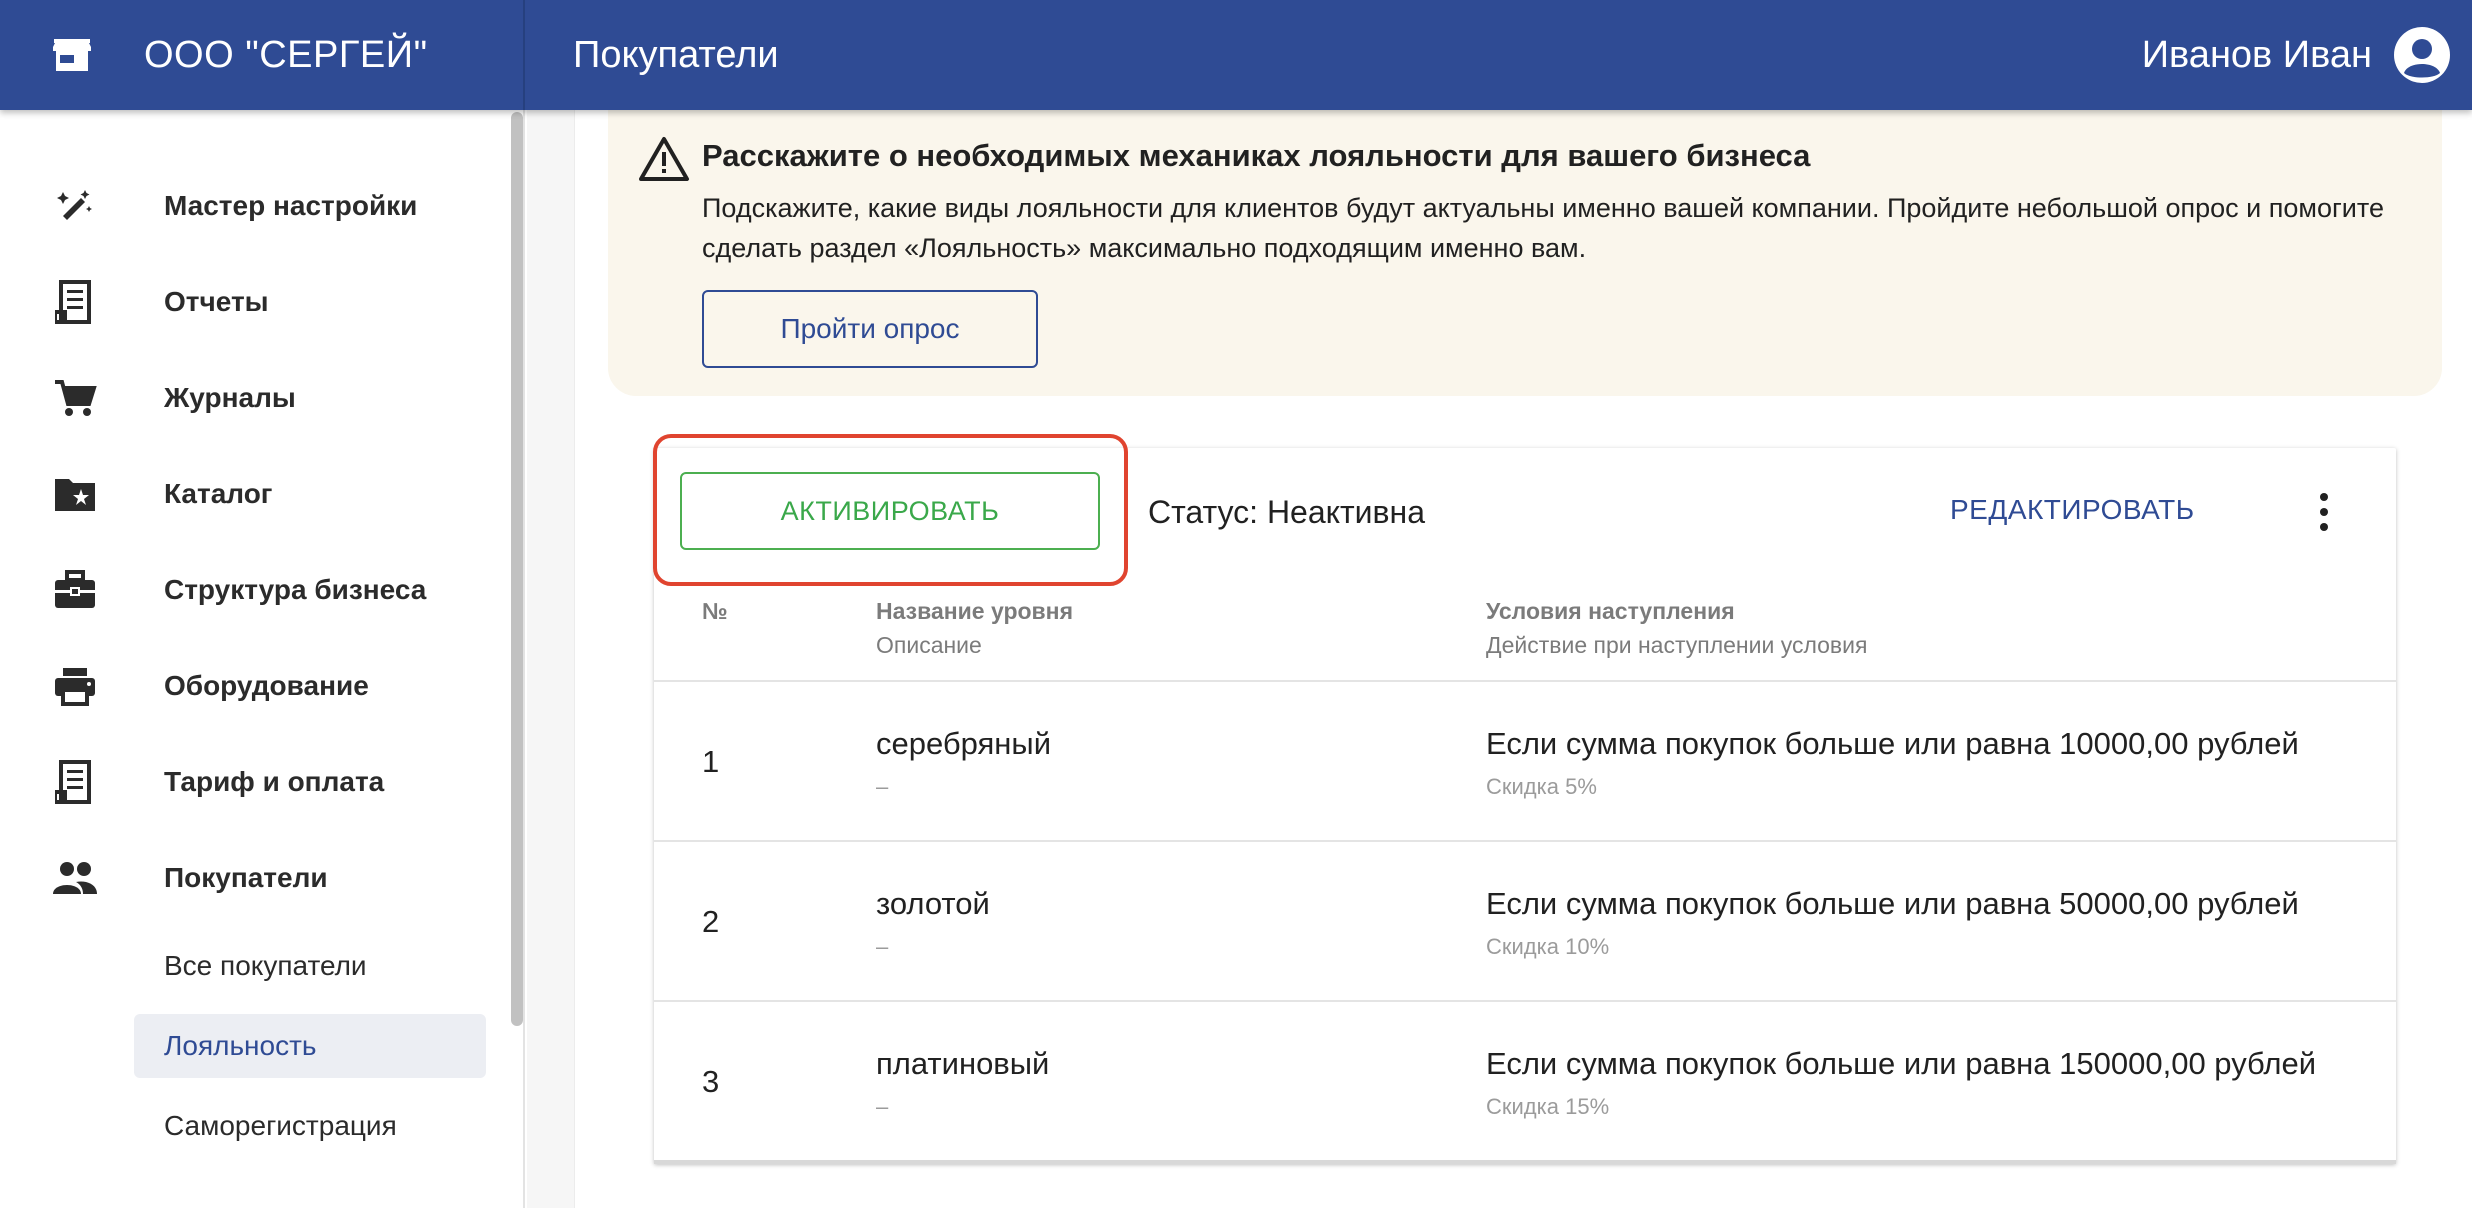 This screenshot has width=2472, height=1208. Describe the element at coordinates (2257, 55) in the screenshot. I see `user-name: Иванов Иван` at that location.